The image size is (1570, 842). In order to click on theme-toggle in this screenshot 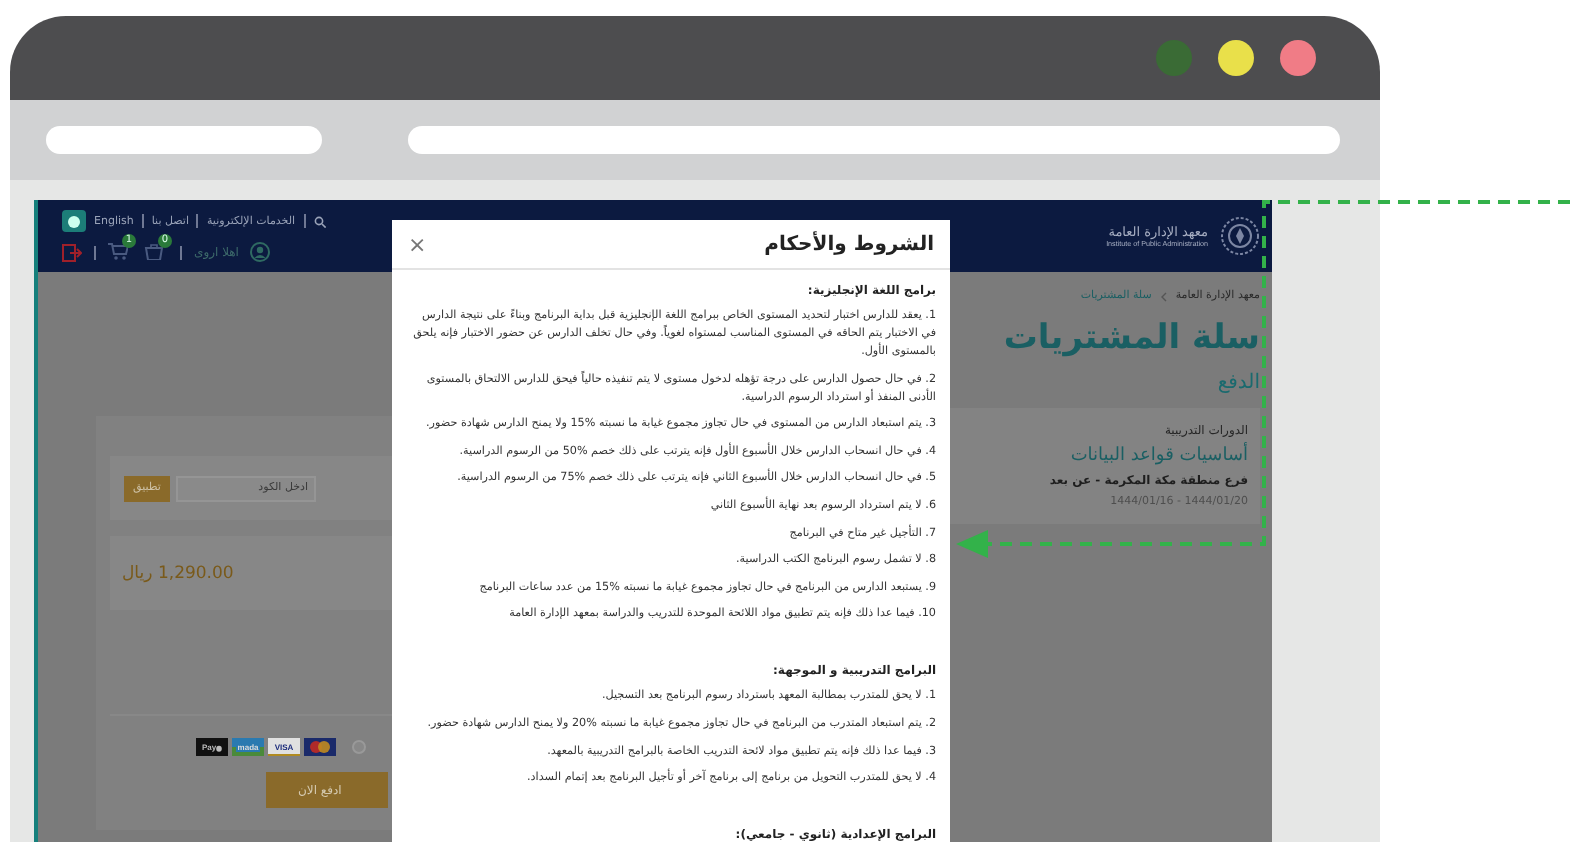, I will do `click(74, 221)`.